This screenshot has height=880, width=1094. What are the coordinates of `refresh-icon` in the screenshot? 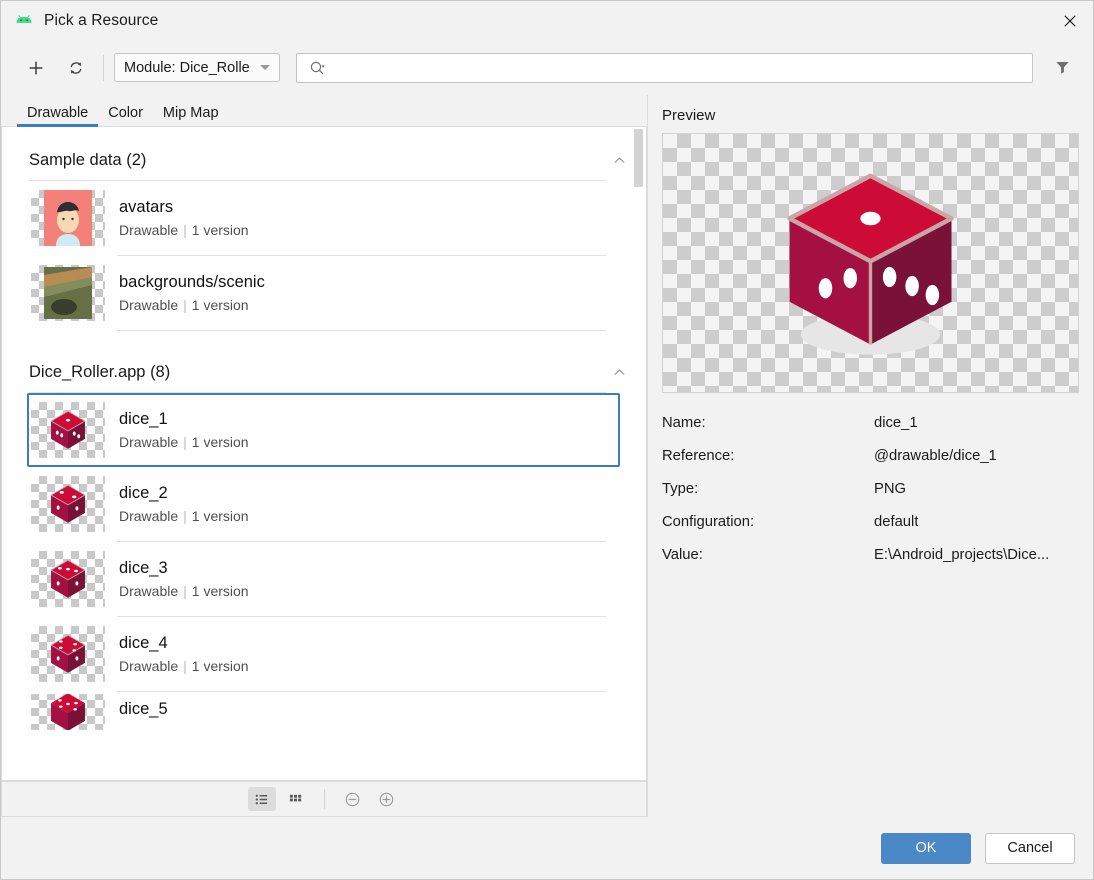 It's located at (76, 68).